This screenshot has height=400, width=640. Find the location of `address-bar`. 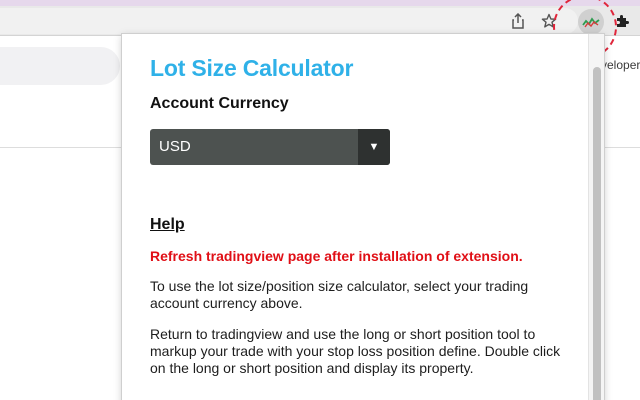

address-bar is located at coordinates (289, 21).